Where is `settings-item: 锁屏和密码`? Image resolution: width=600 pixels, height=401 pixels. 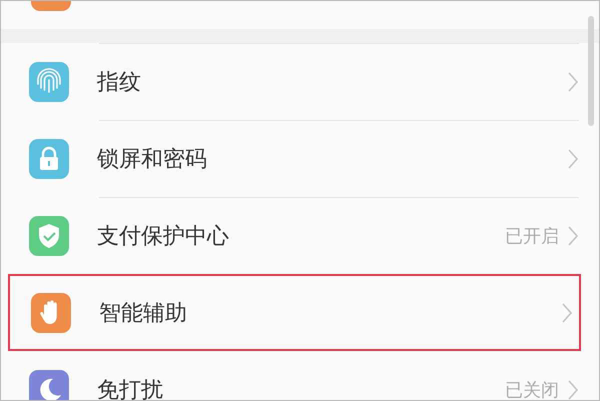
settings-item: 锁屏和密码 is located at coordinates (332, 159).